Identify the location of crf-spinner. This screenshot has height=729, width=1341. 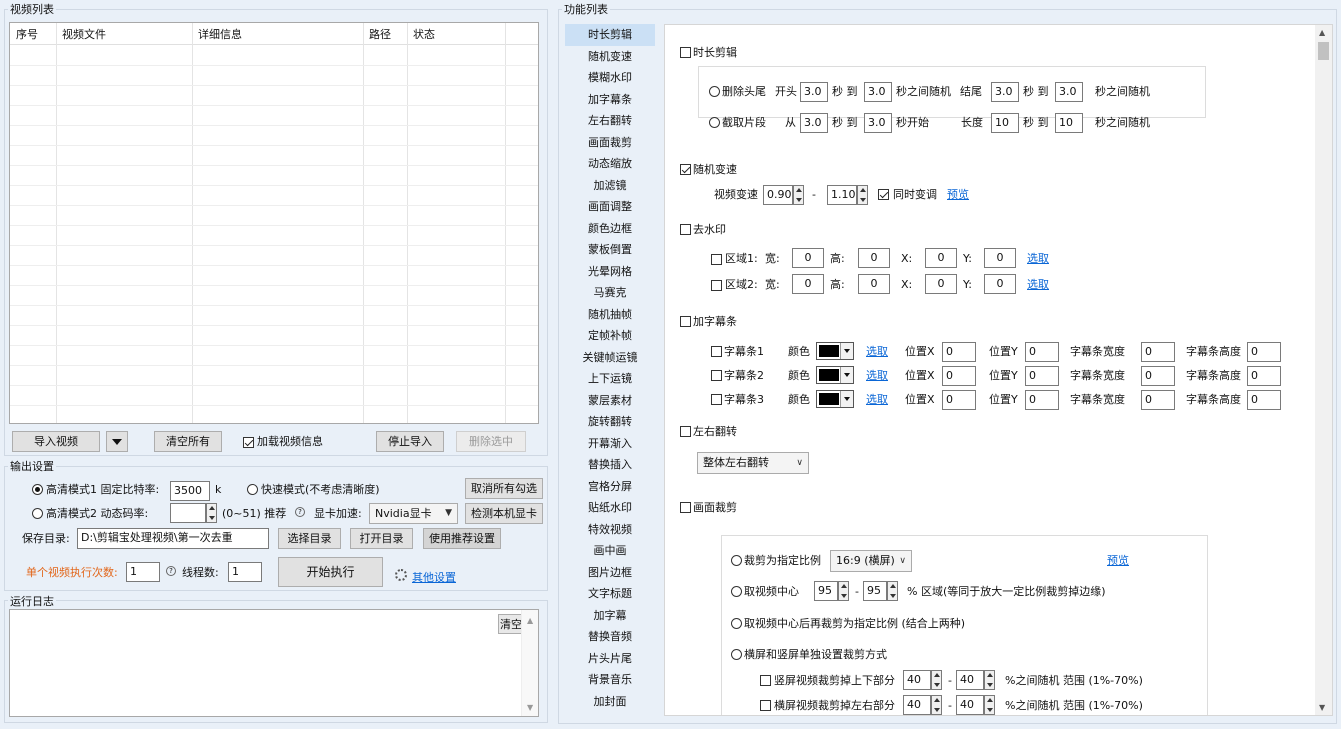
(211, 513).